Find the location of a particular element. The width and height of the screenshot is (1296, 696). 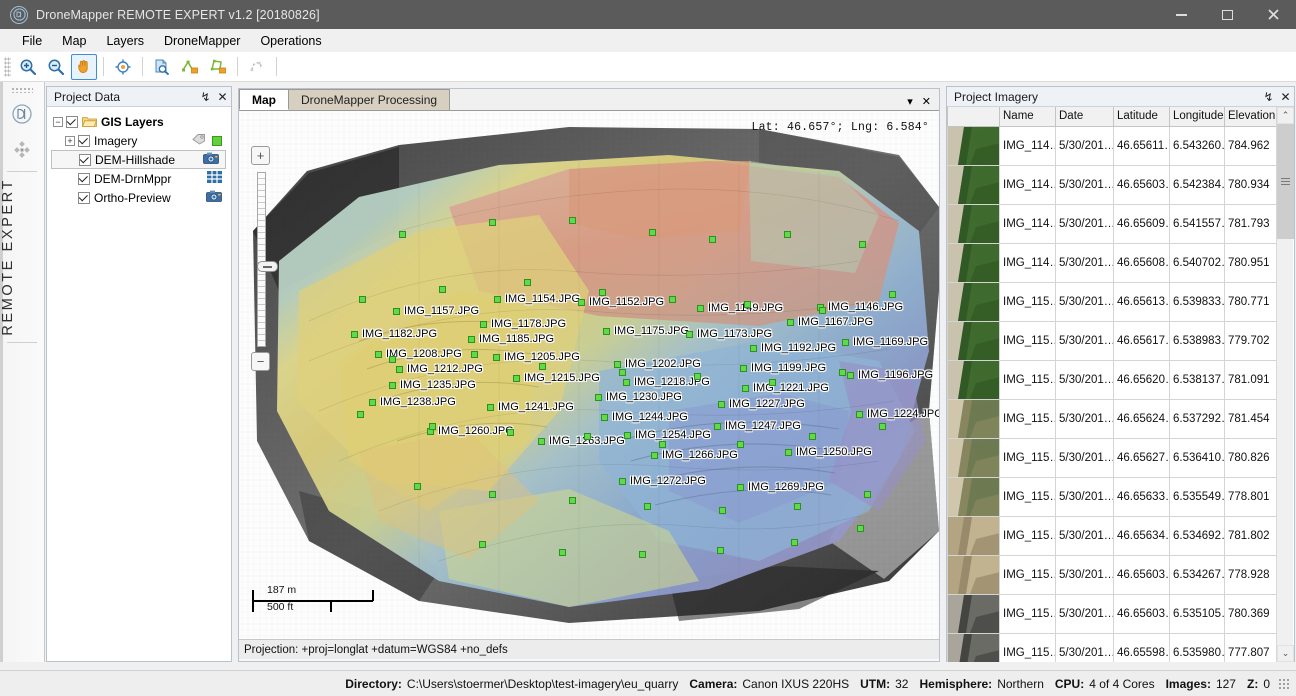

col-thumbnail is located at coordinates (973, 117).